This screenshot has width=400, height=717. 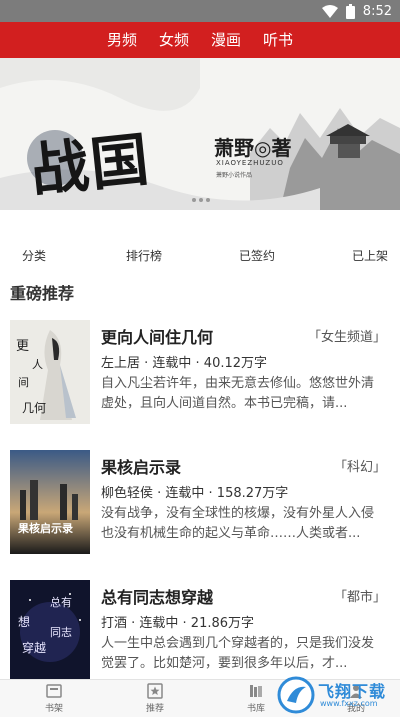 What do you see at coordinates (61, 632) in the screenshot?
I see `svg-text: 同志` at bounding box center [61, 632].